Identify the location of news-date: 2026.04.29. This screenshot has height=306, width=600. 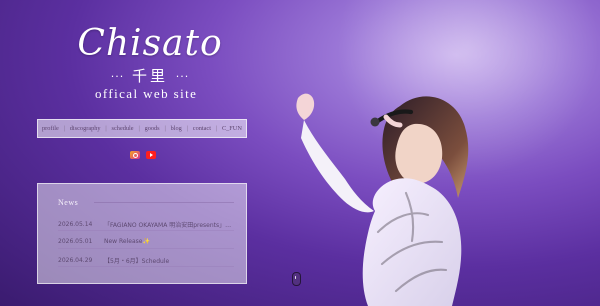
(75, 260).